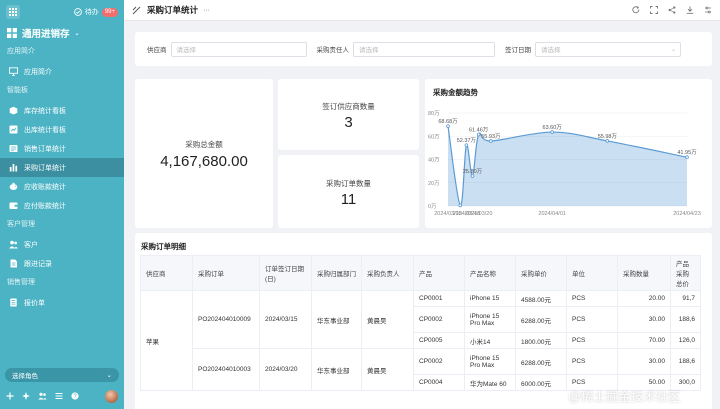 The width and height of the screenshot is (720, 409). Describe the element at coordinates (45, 187) in the screenshot. I see `sidebar-item-label: 应收账款统计` at that location.